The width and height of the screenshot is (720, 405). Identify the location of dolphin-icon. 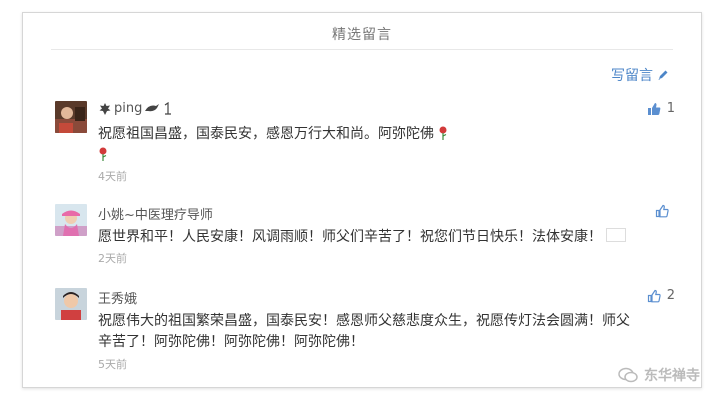
(152, 107).